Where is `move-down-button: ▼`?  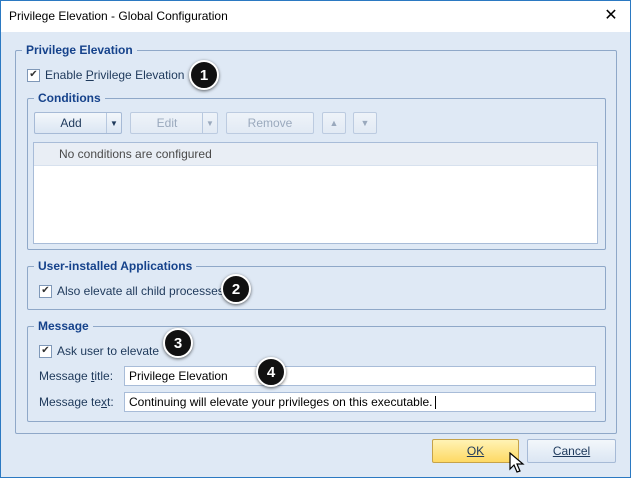 move-down-button: ▼ is located at coordinates (365, 123).